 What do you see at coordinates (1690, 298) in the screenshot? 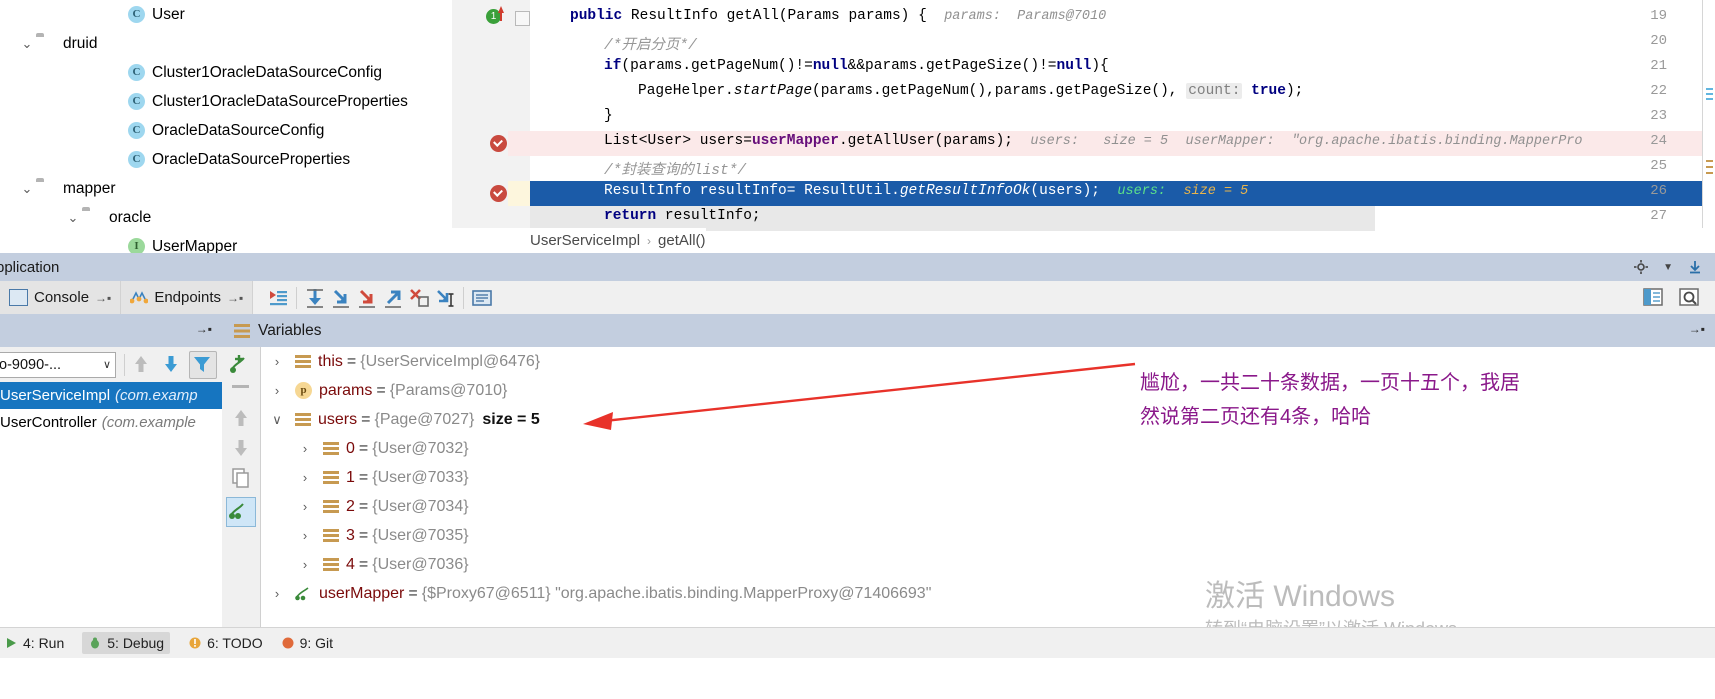
I see `inspect-icon` at bounding box center [1690, 298].